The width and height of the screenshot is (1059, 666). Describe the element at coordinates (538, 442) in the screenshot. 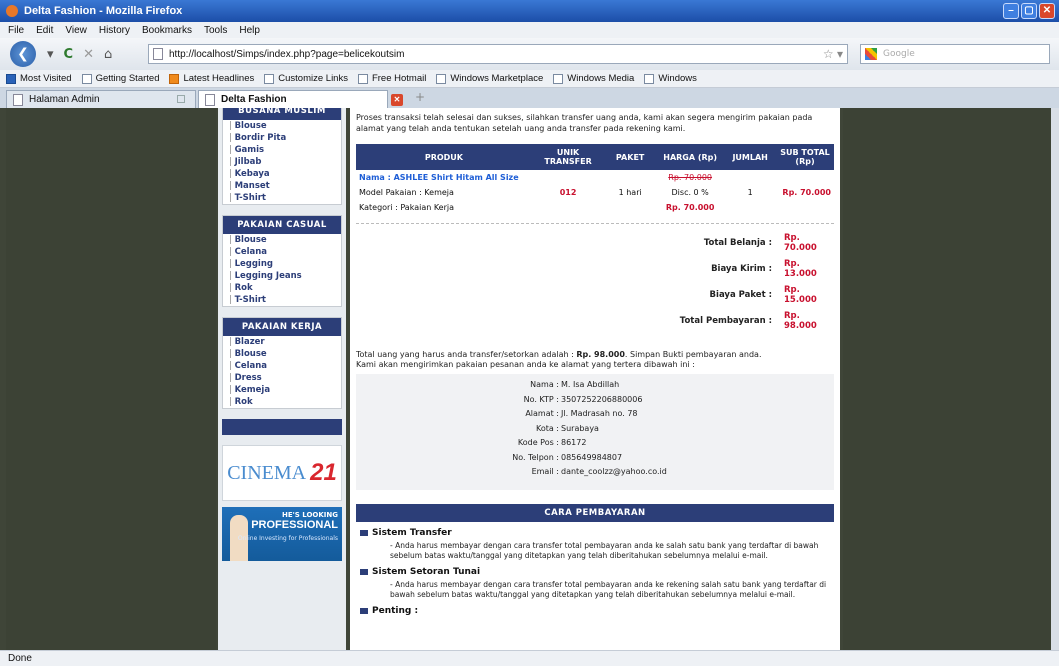

I see `address-label: Kode Pos :` at that location.